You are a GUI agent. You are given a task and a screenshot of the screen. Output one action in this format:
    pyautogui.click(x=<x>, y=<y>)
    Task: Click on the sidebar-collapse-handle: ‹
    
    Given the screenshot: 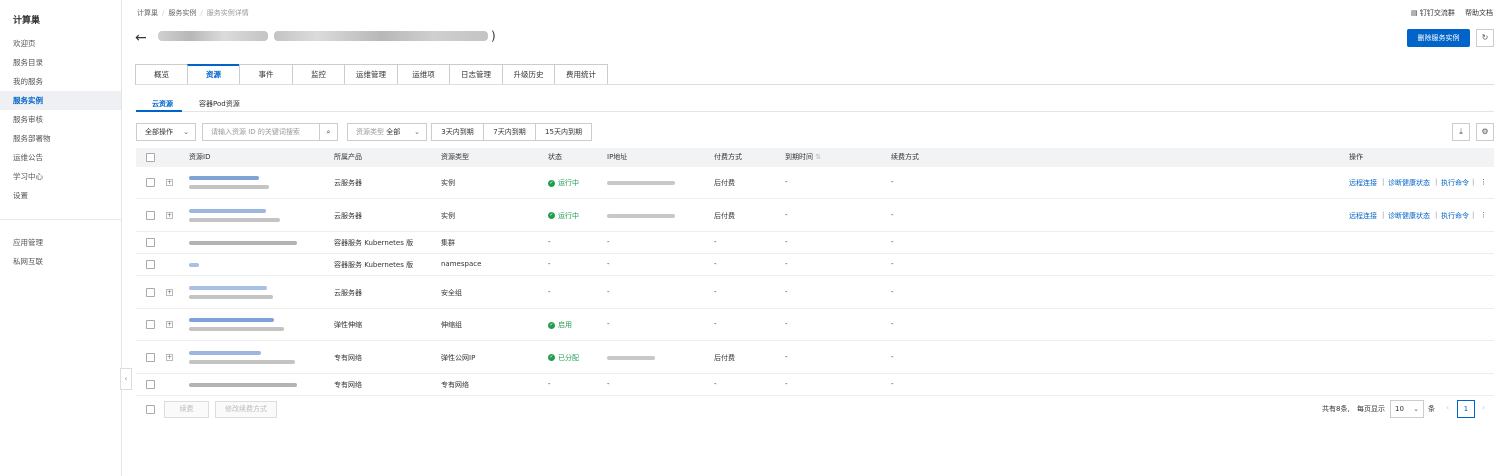 What is the action you would take?
    pyautogui.click(x=126, y=379)
    